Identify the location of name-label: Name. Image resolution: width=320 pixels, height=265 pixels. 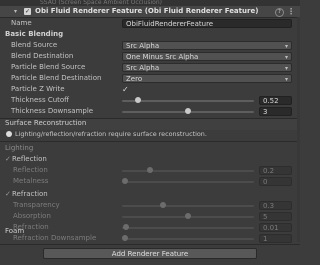
(21, 23).